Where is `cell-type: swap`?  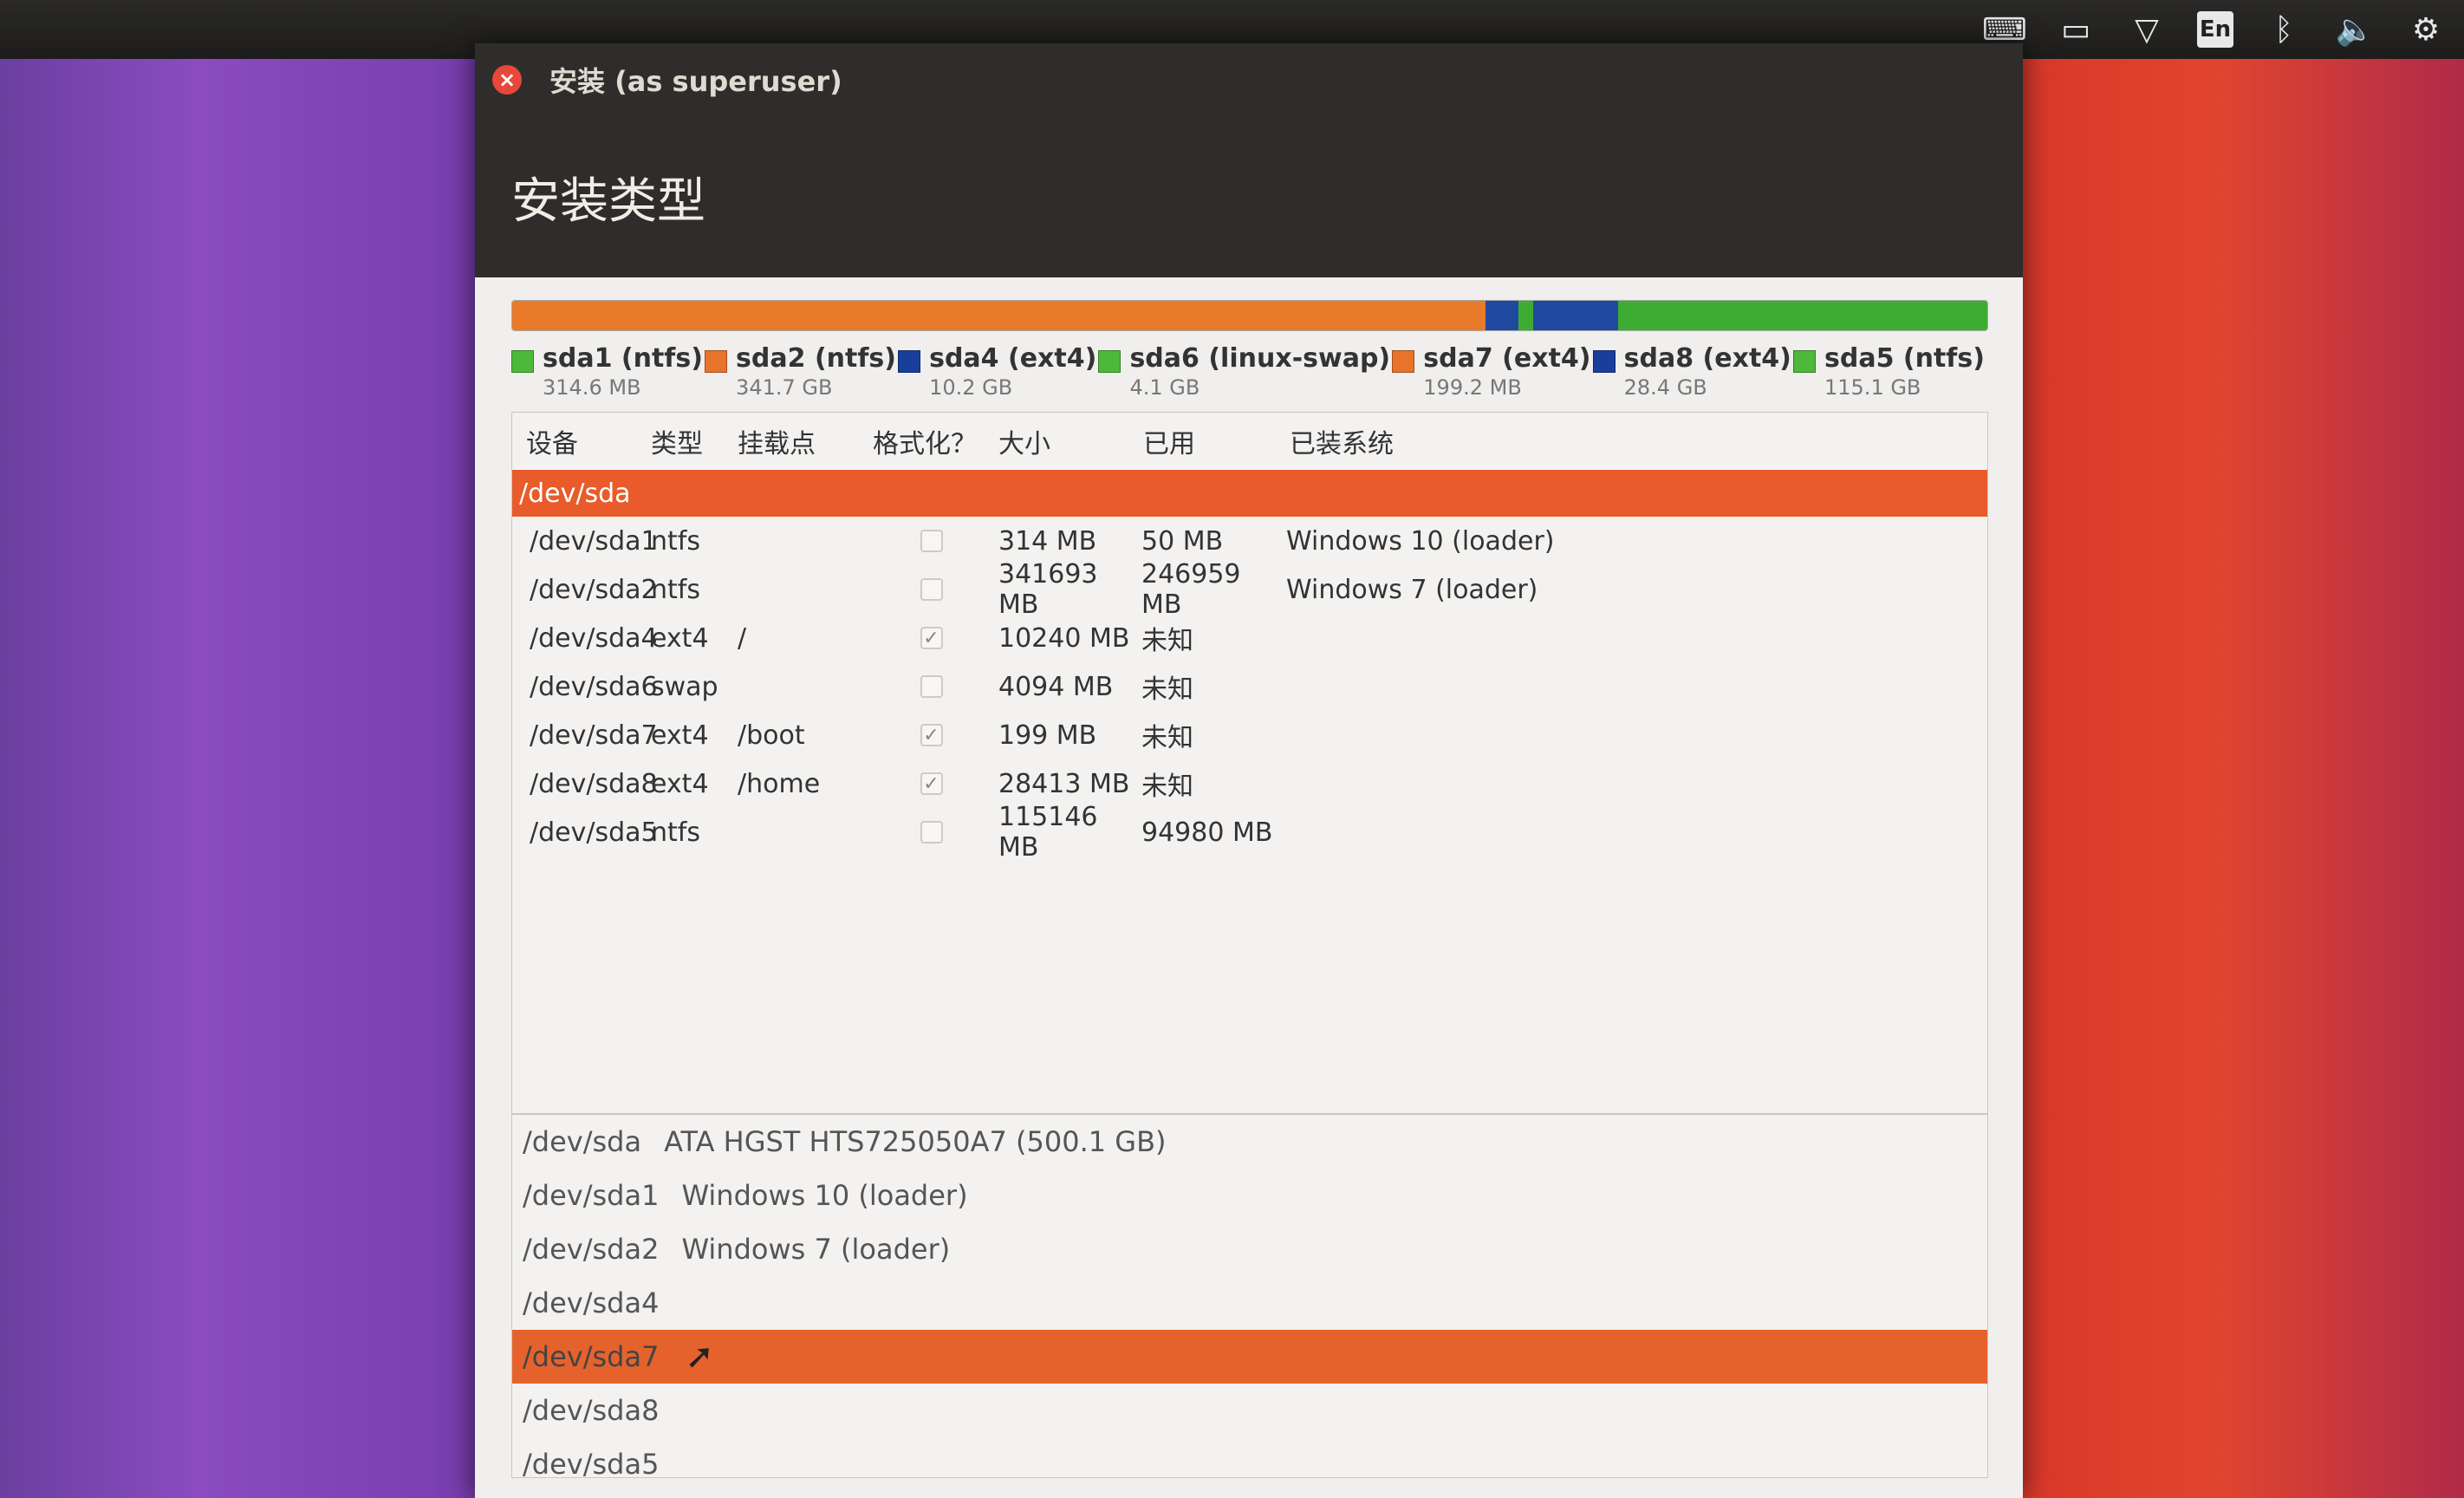 cell-type: swap is located at coordinates (685, 686).